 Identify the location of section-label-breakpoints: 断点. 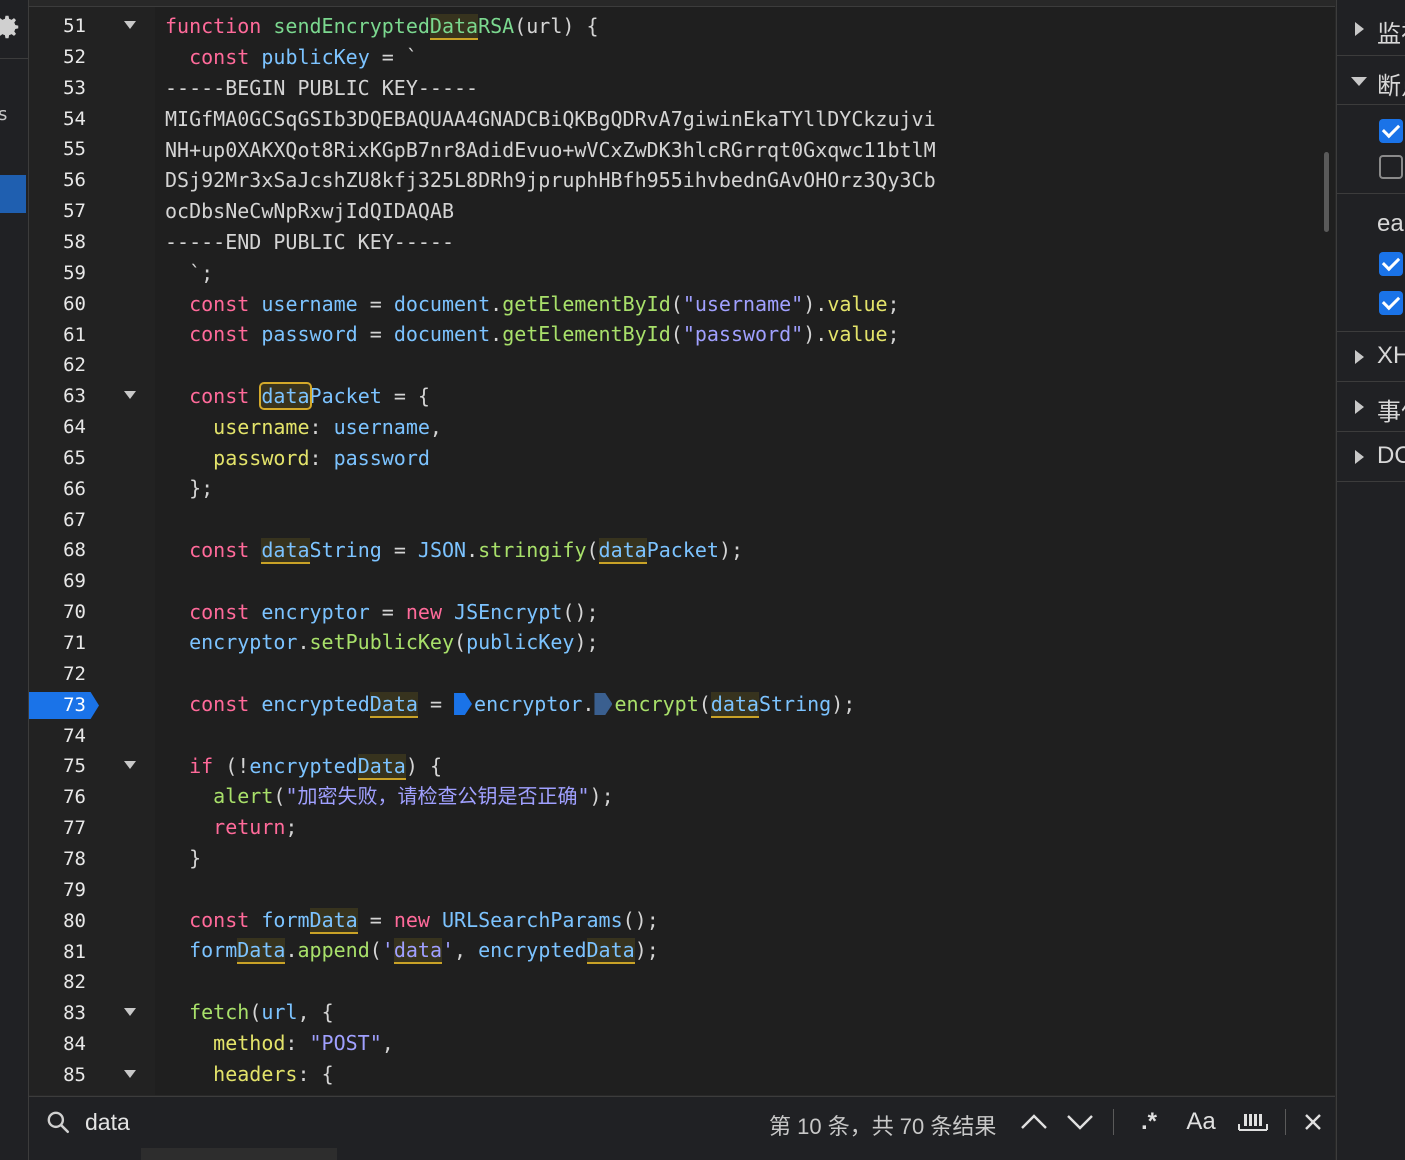
(1391, 86).